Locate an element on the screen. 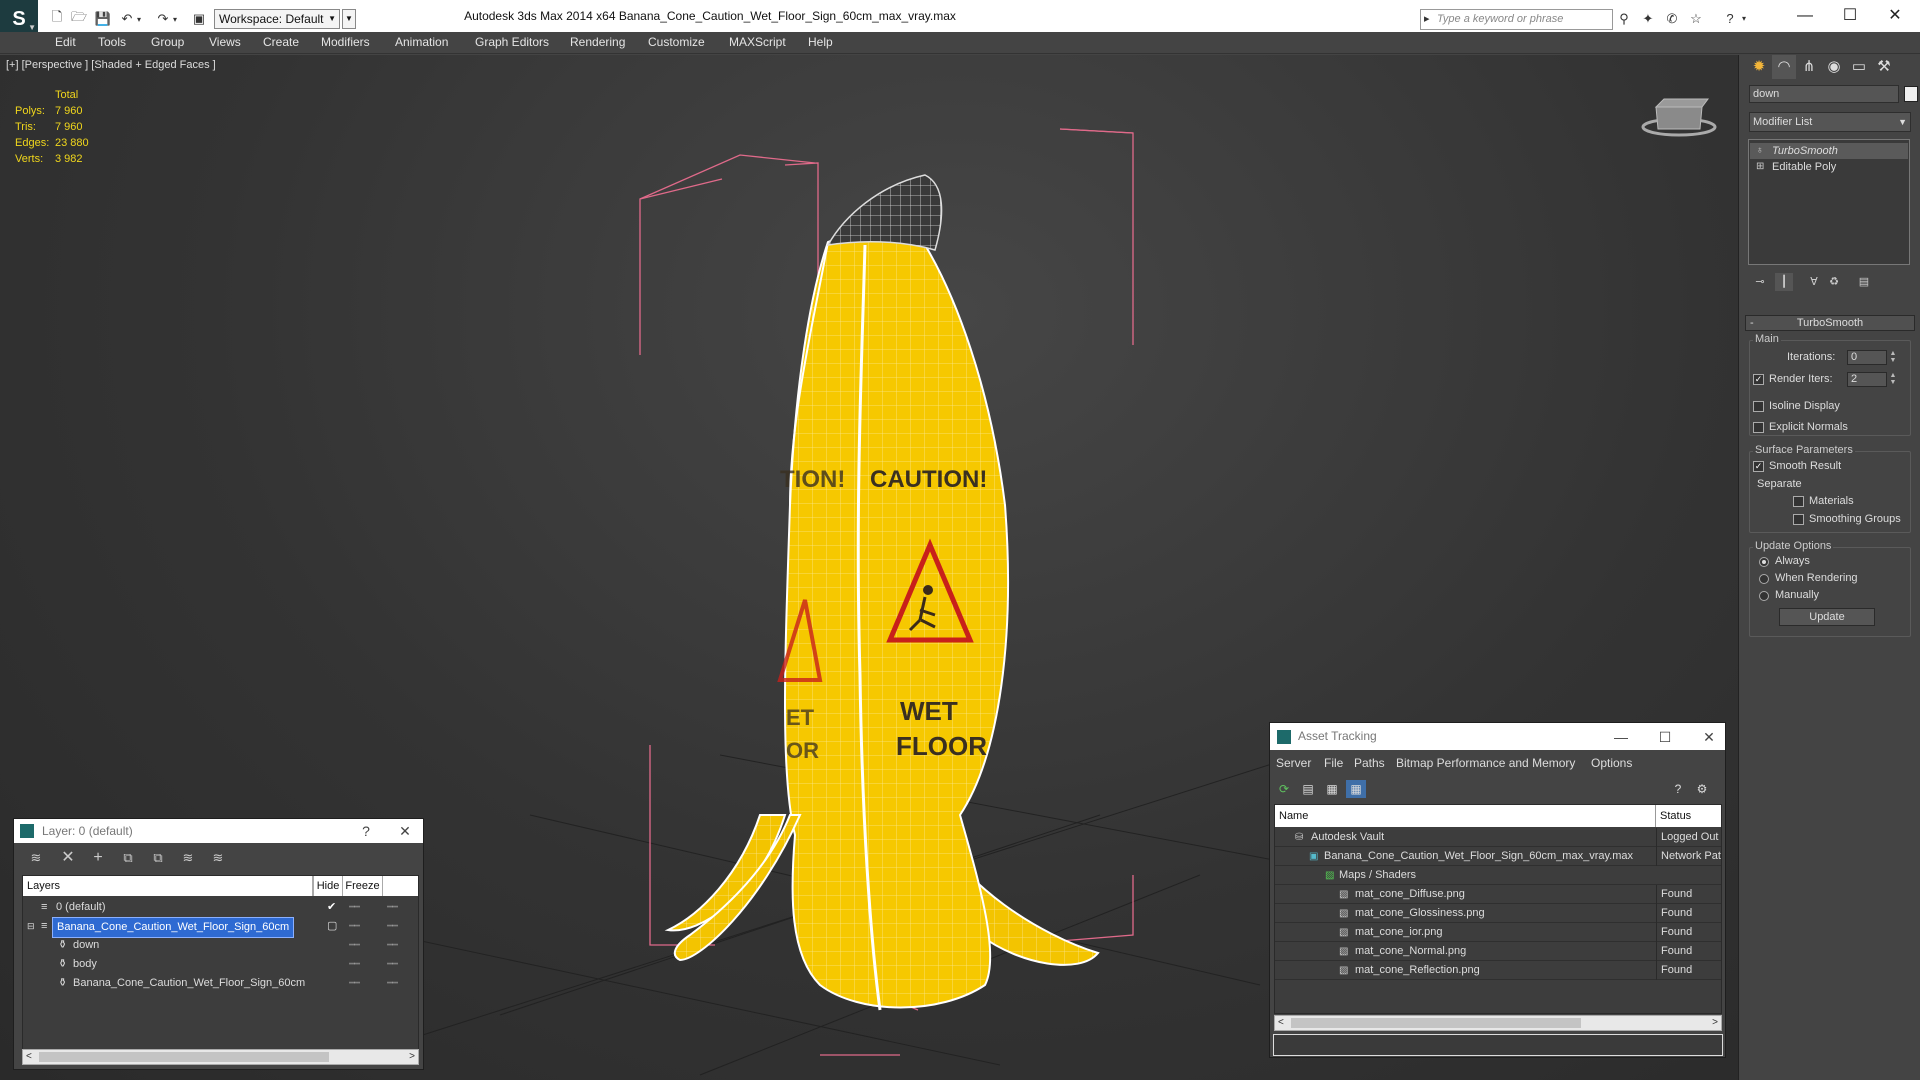 This screenshot has width=1920, height=1080. subscription-icon: ✦ is located at coordinates (1648, 19).